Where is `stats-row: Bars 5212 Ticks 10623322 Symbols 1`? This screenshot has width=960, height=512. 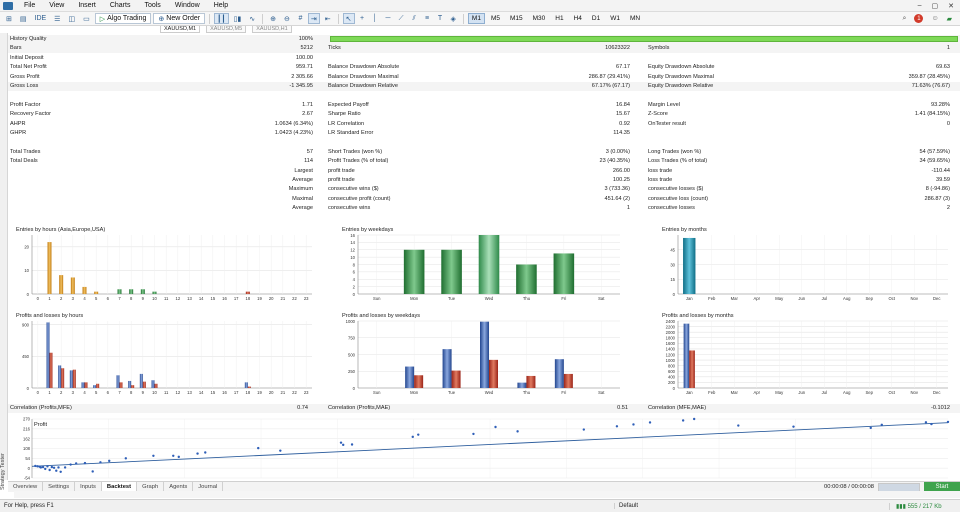 stats-row: Bars 5212 Ticks 10623322 Symbols 1 is located at coordinates (484, 49).